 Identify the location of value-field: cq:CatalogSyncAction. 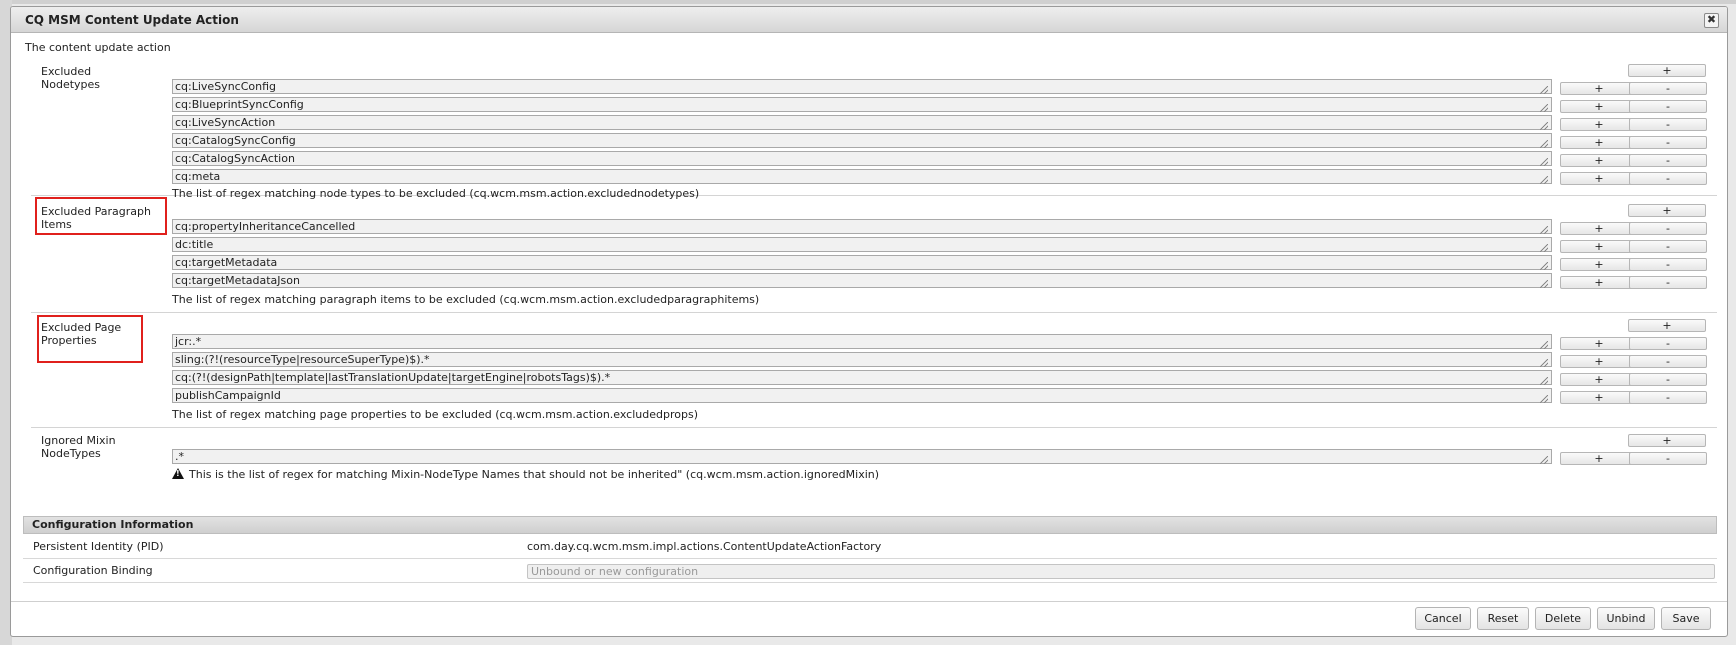
(862, 158).